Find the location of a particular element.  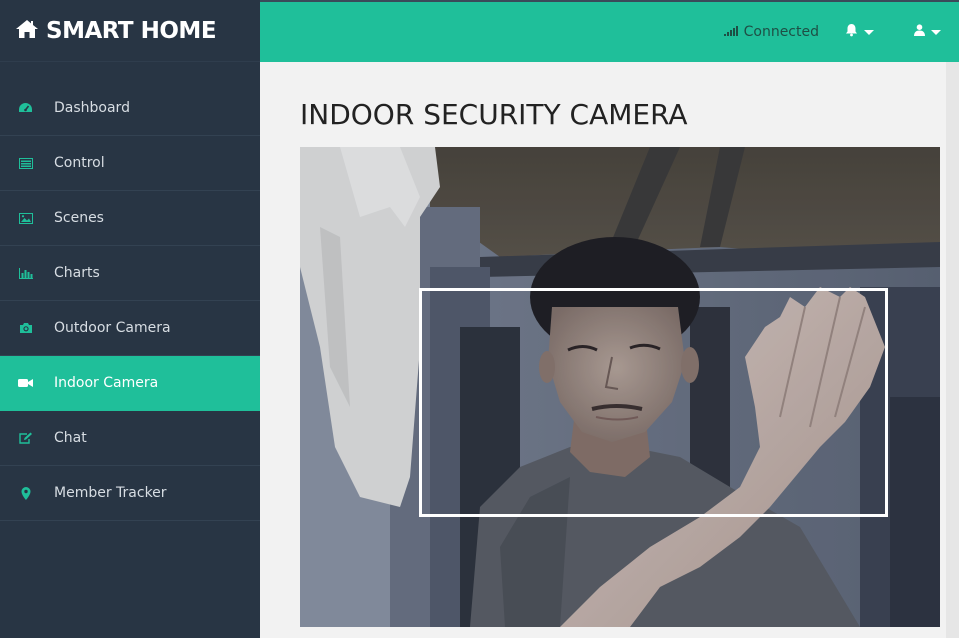

sidebar-item-charts: Charts is located at coordinates (130, 273).